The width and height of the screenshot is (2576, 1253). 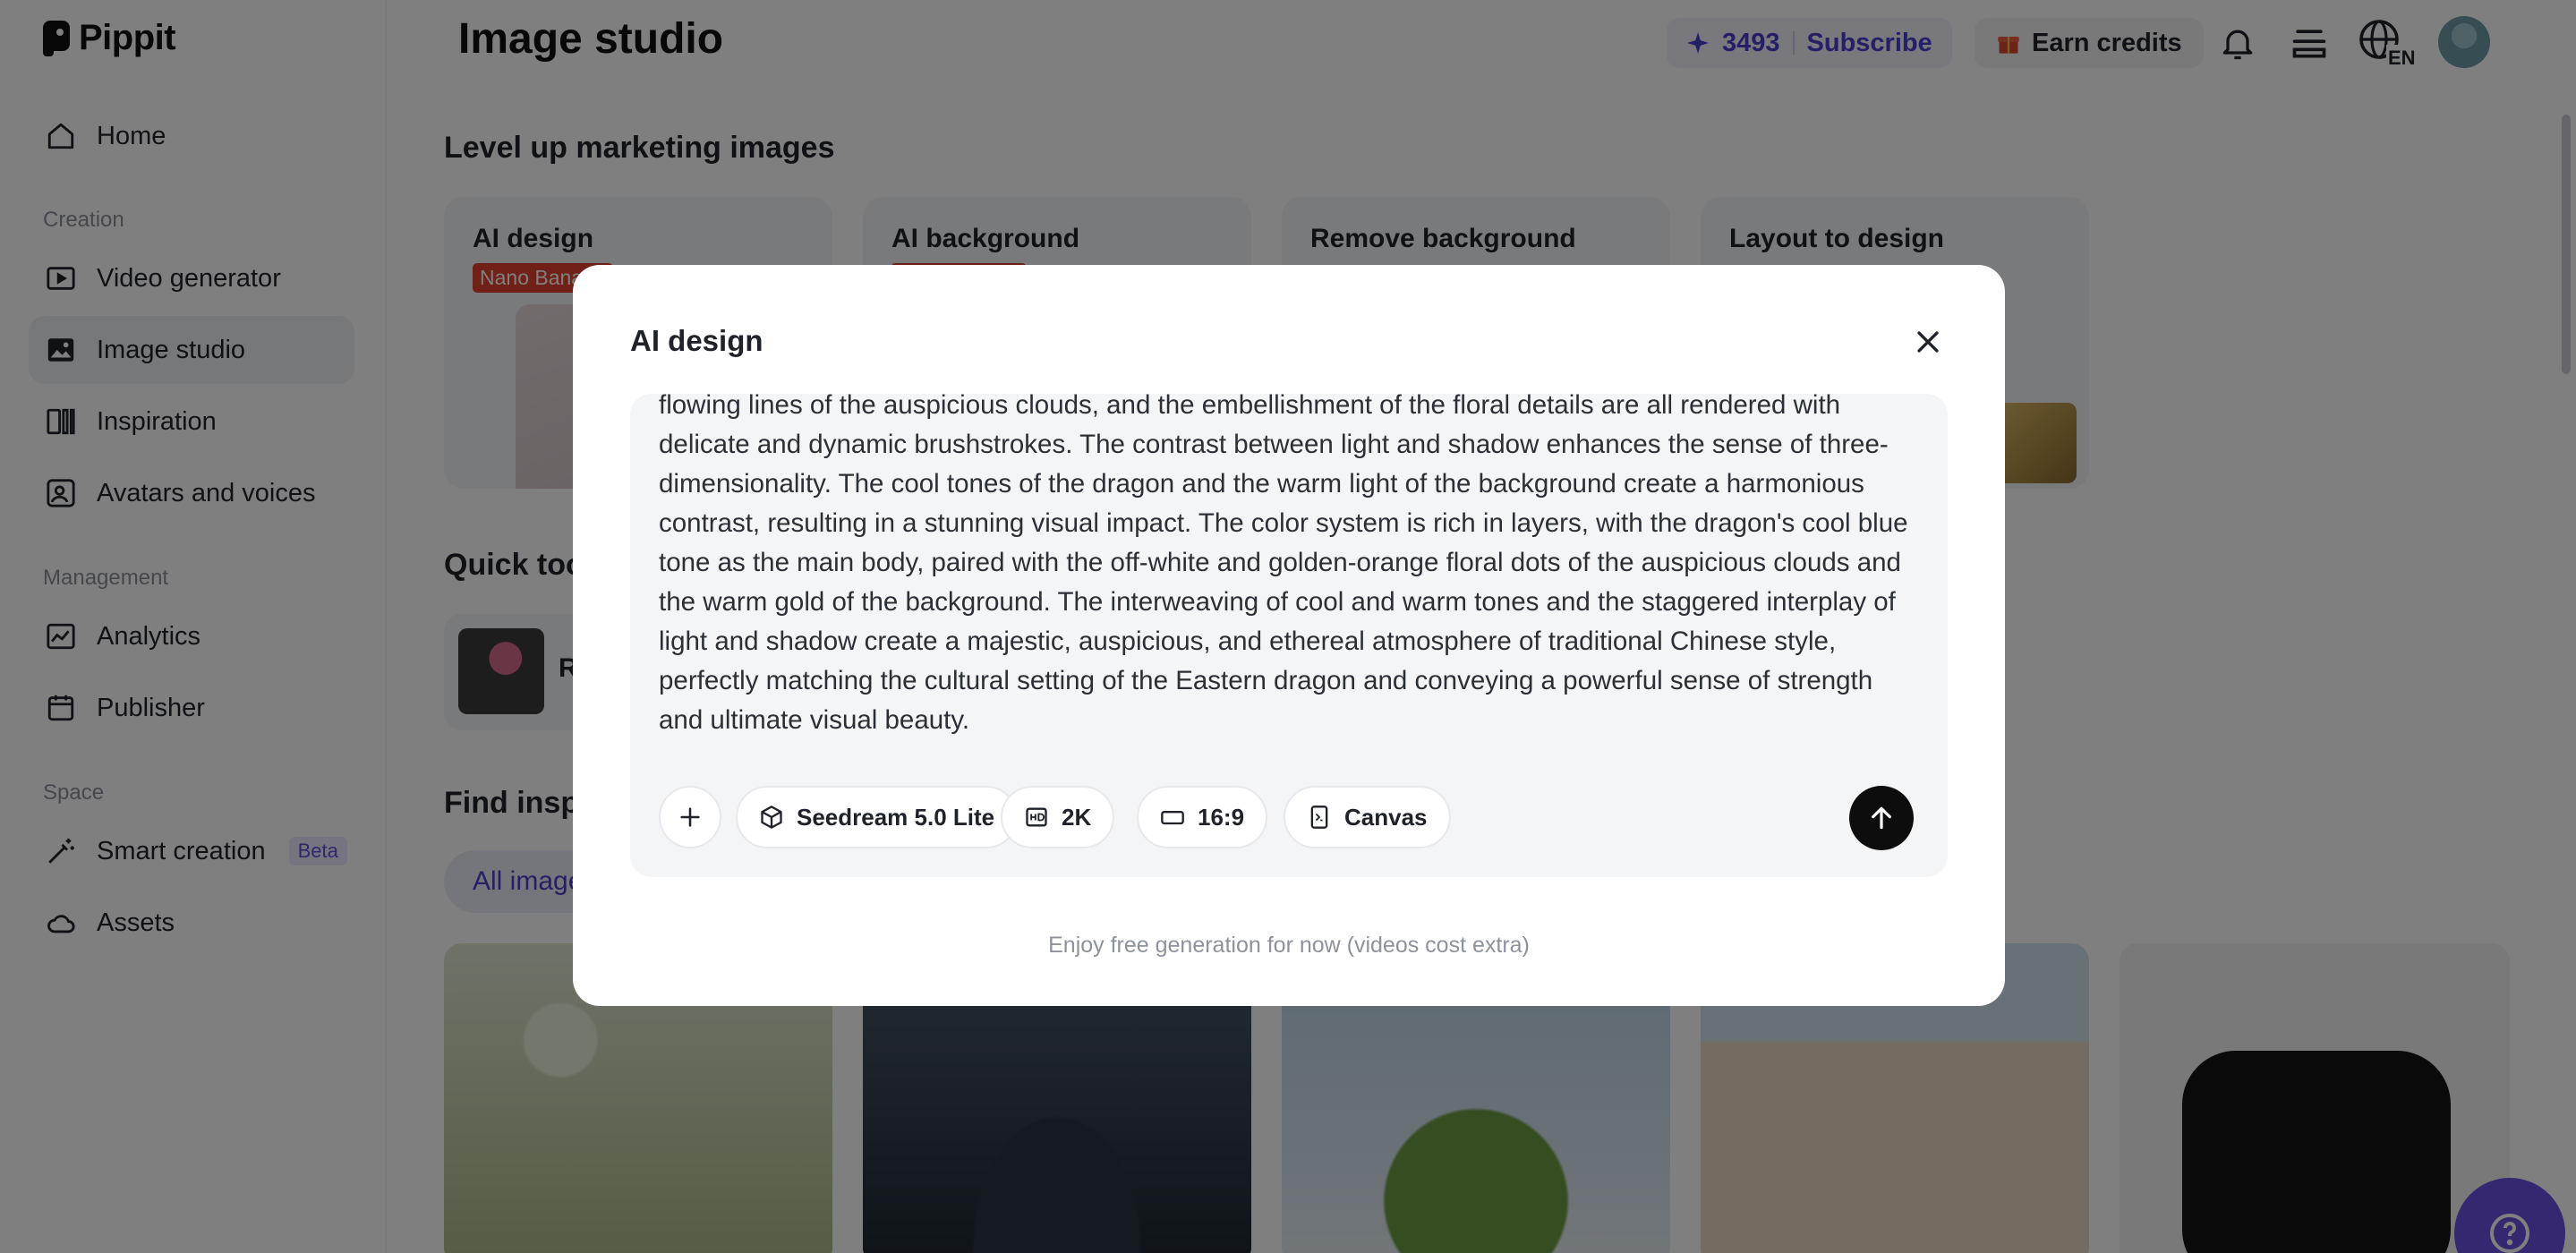 I want to click on canvas-button: Canvas, so click(x=1367, y=817).